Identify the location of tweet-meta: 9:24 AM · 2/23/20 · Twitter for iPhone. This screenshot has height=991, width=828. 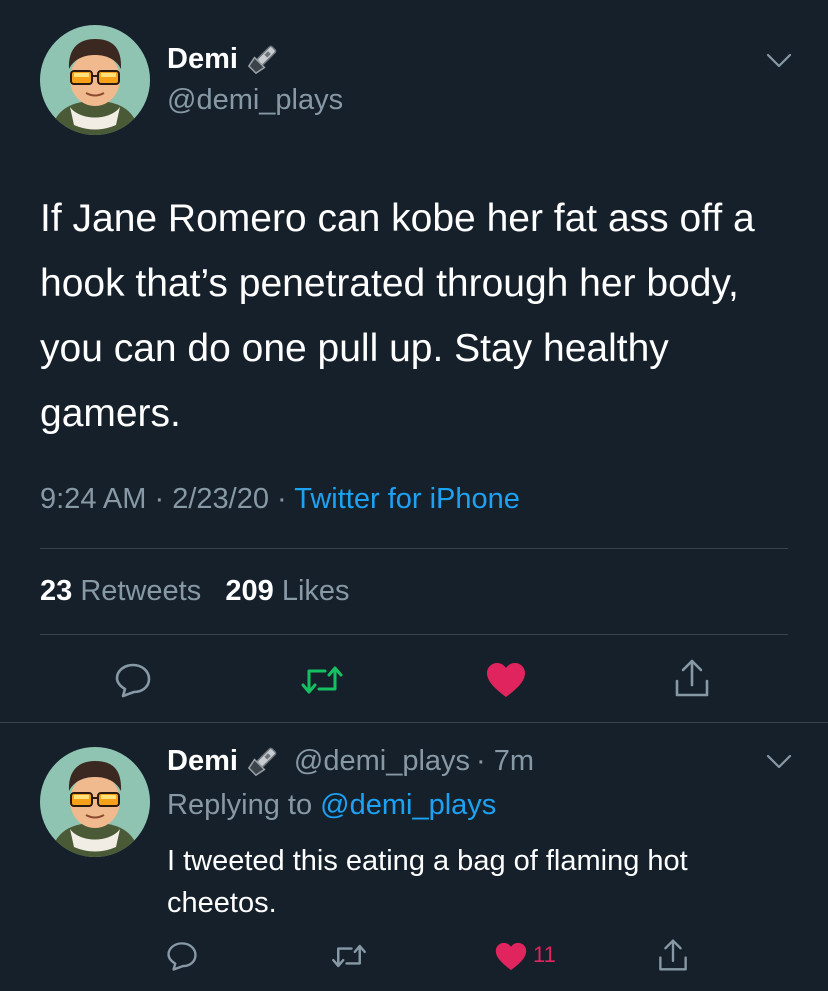
(280, 499).